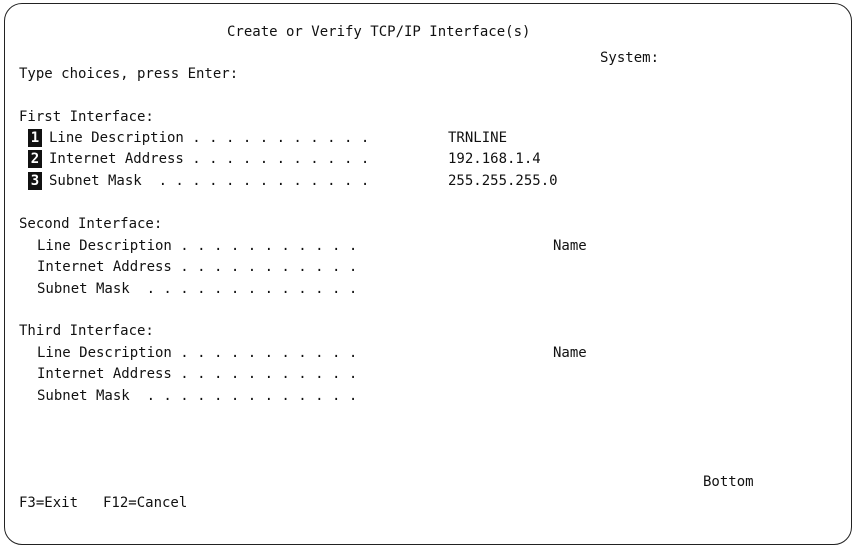 The height and width of the screenshot is (547, 854). Describe the element at coordinates (35, 138) in the screenshot. I see `callout-marker-1: 1` at that location.